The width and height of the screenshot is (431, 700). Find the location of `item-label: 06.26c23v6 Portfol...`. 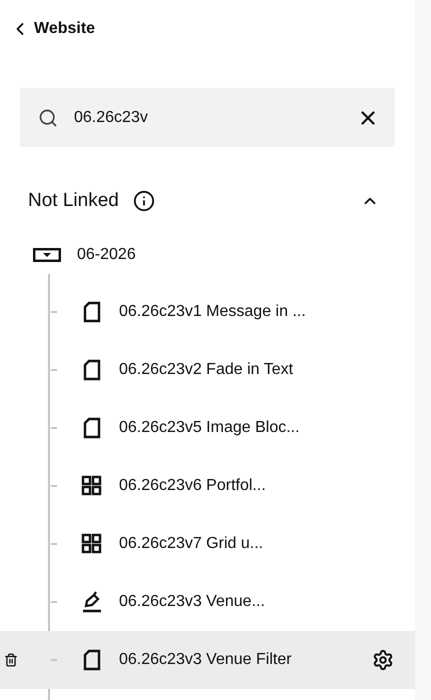

item-label: 06.26c23v6 Portfol... is located at coordinates (192, 486).